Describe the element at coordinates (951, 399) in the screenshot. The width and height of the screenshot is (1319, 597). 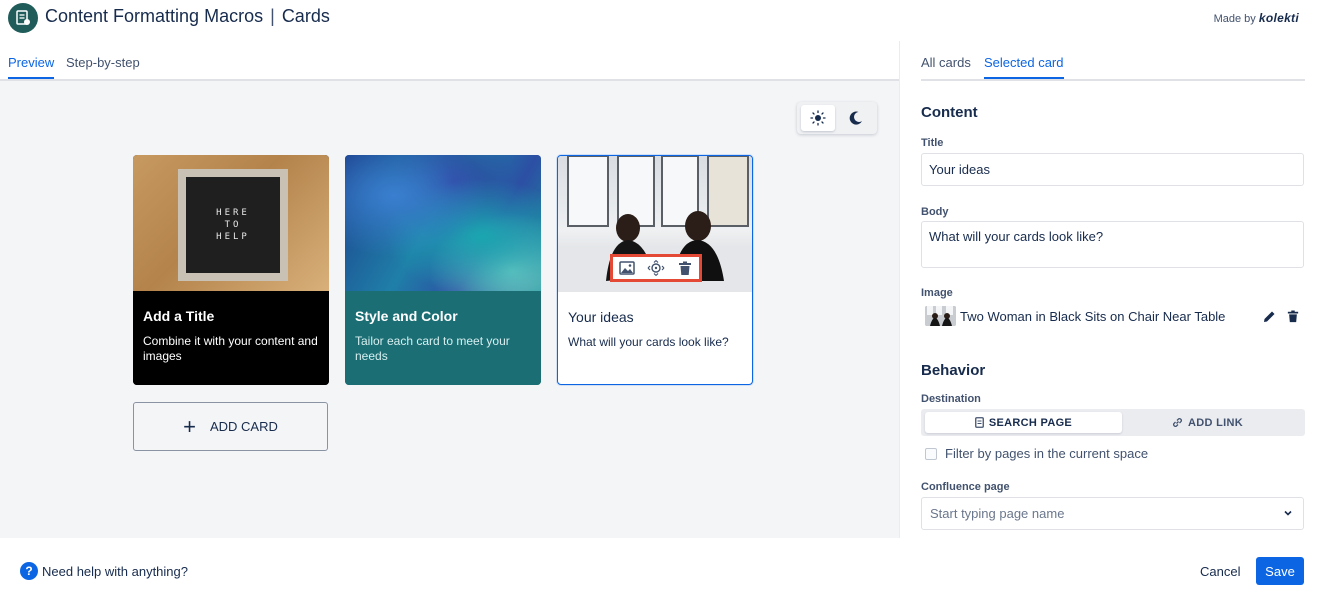
I see `destination-label: Destination` at that location.